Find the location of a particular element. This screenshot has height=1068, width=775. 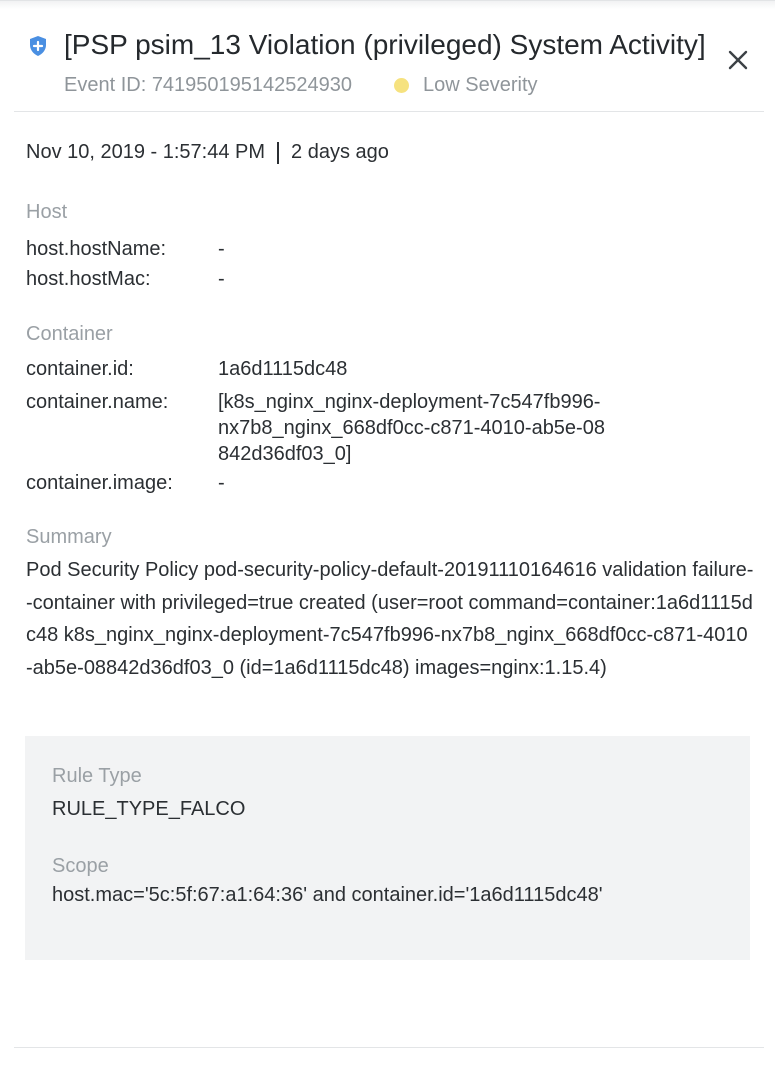

host-section-title: Host is located at coordinates (47, 212).